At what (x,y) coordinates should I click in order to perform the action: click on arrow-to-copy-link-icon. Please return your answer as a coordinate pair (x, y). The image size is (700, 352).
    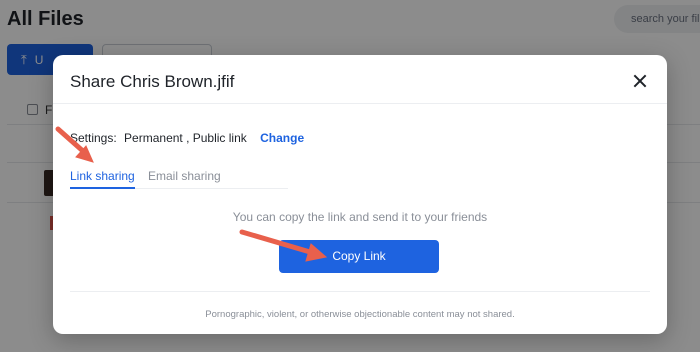
    Looking at the image, I should click on (283, 245).